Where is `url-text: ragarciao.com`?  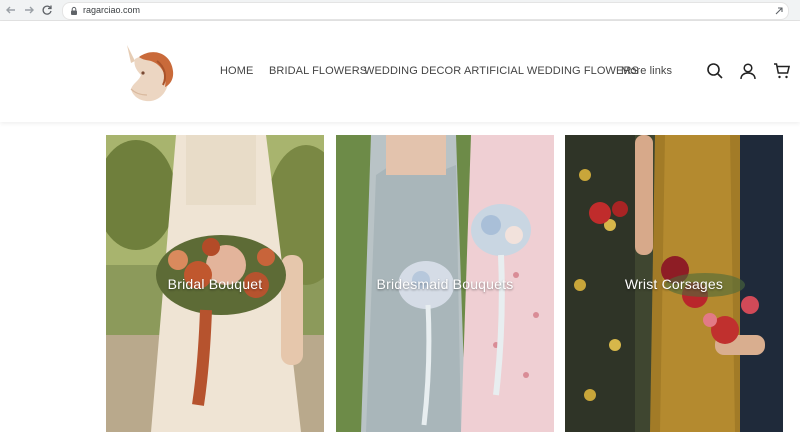 url-text: ragarciao.com is located at coordinates (112, 10).